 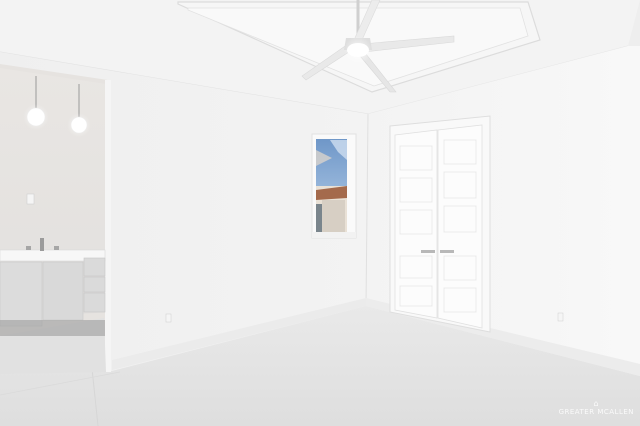 I want to click on vanity-cabinet-mid, so click(x=63, y=291).